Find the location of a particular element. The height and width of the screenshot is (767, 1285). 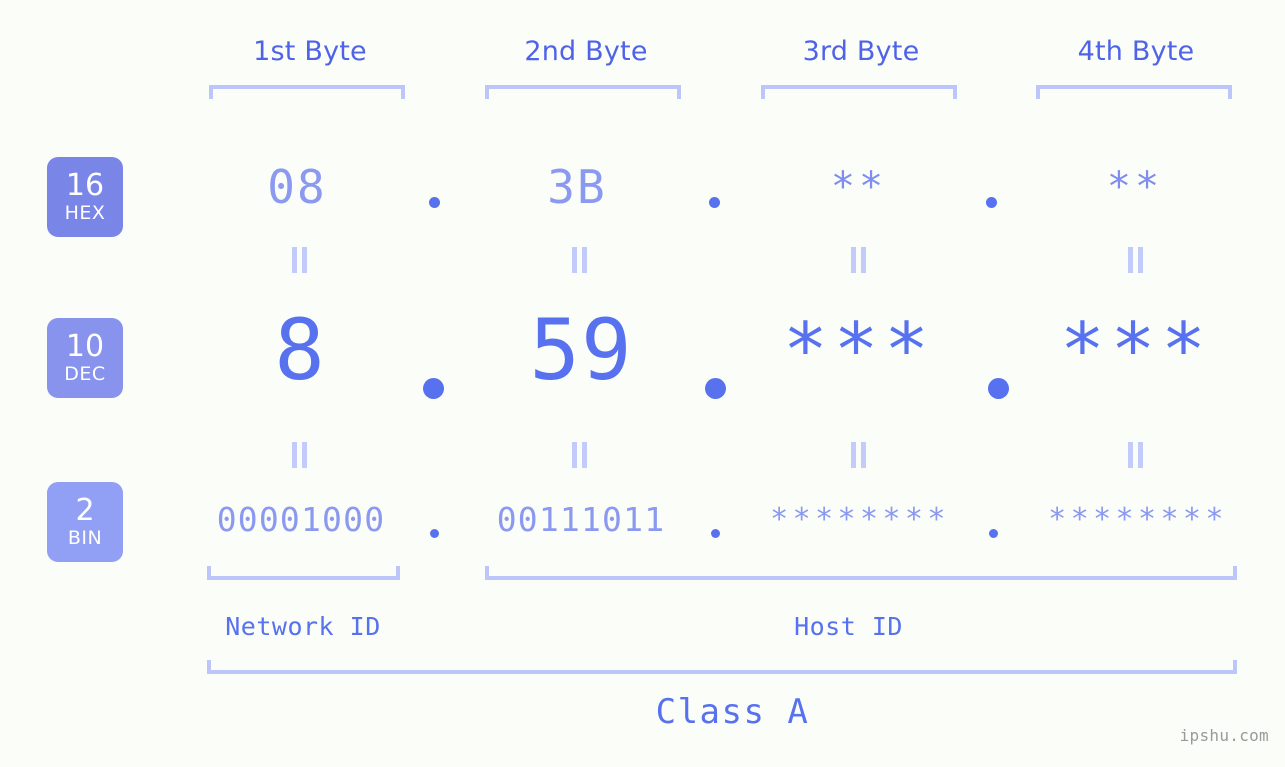

bin-byte-4-value: ******** is located at coordinates (1138, 519).